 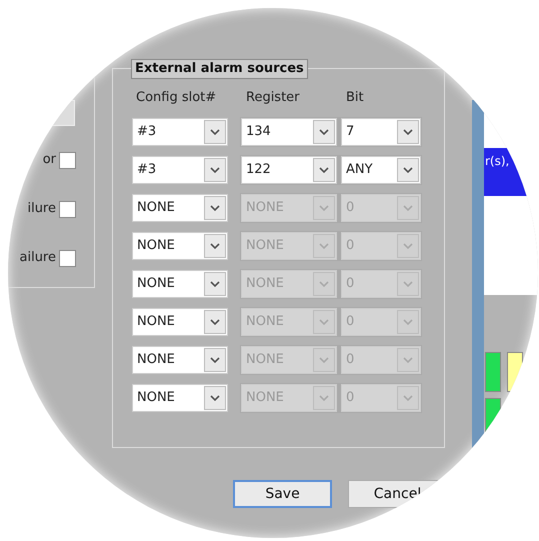 I want to click on column-header: Register, so click(x=273, y=98).